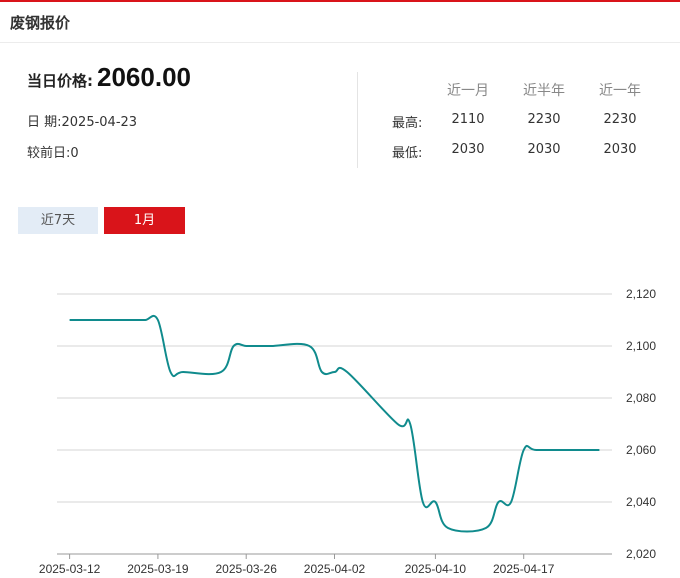 This screenshot has height=578, width=680. Describe the element at coordinates (49, 153) in the screenshot. I see `change-label: 较前日:` at that location.